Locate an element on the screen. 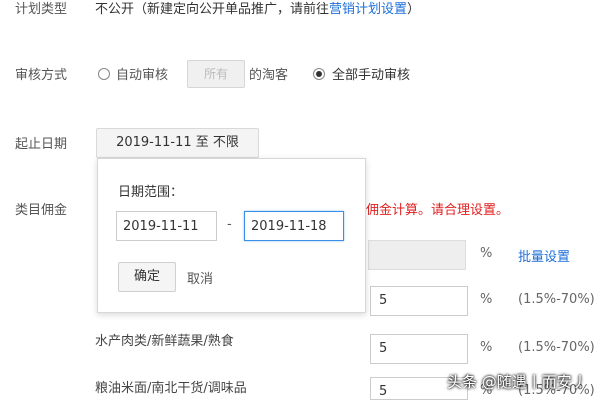 This screenshot has width=600, height=406. cancel-button: 取消 is located at coordinates (200, 277).